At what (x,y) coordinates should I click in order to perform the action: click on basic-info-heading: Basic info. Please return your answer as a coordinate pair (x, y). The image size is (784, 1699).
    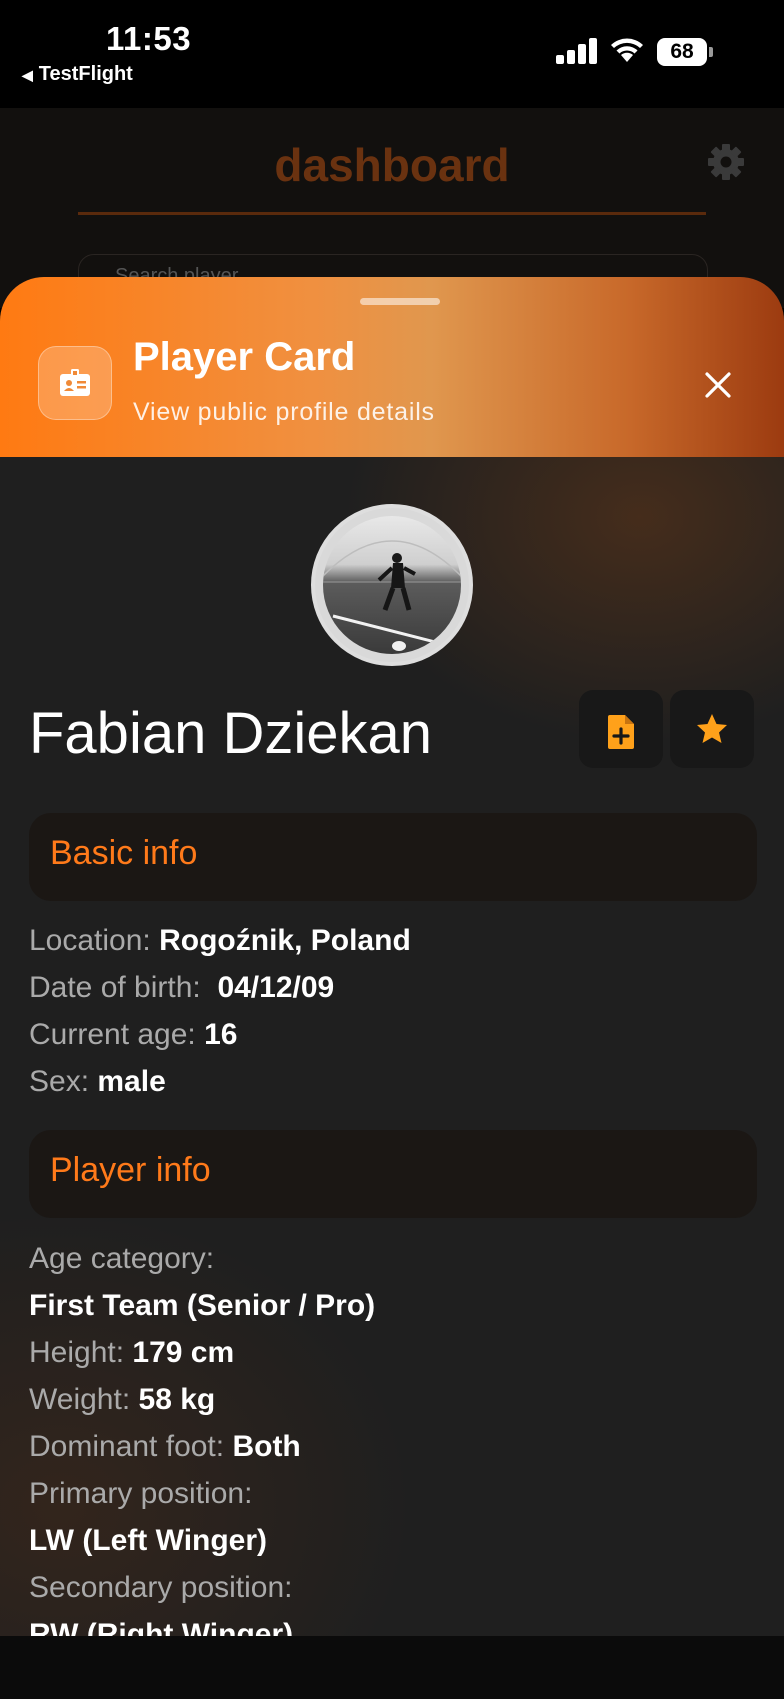
    Looking at the image, I should click on (124, 853).